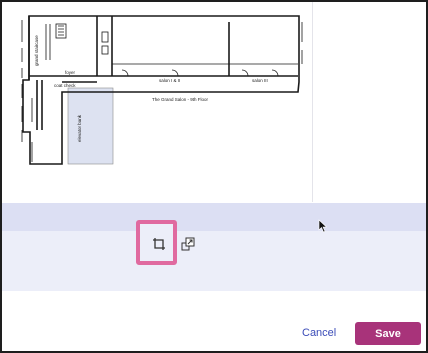 This screenshot has width=428, height=353. What do you see at coordinates (79, 128) in the screenshot?
I see `elevator-bank-label: elevator bank` at bounding box center [79, 128].